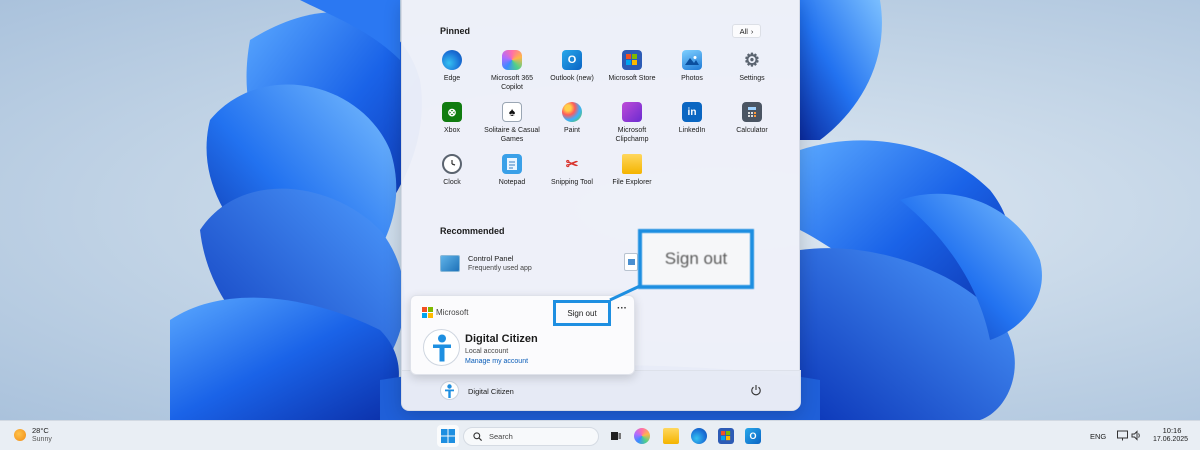  I want to click on more-options-button: ···, so click(622, 310).